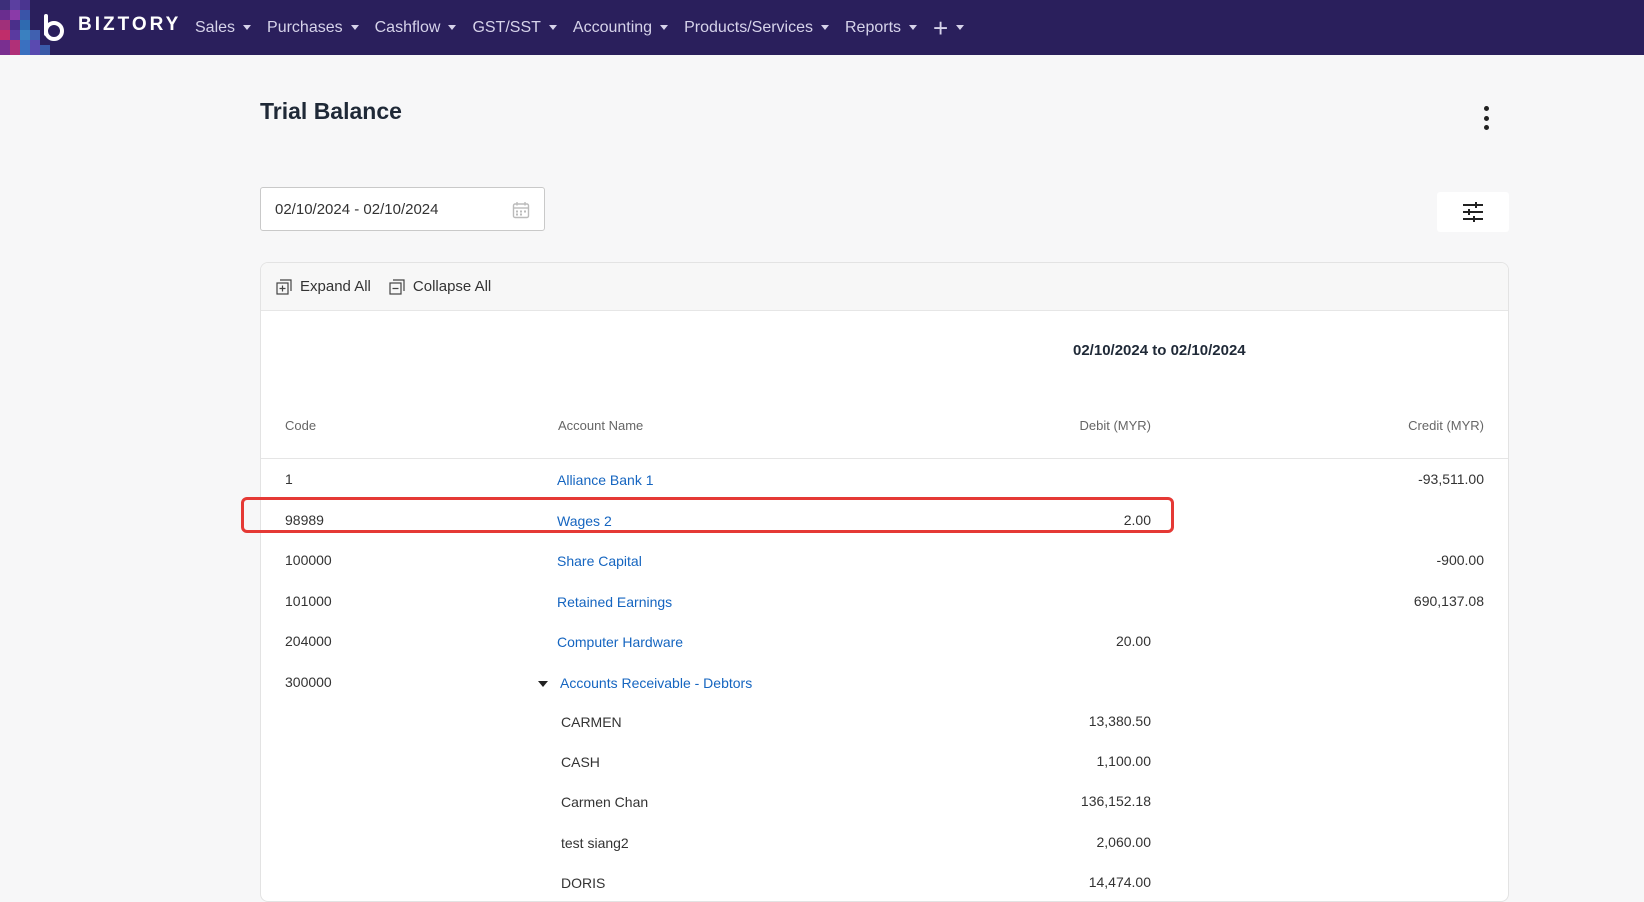 Image resolution: width=1644 pixels, height=902 pixels. I want to click on nav-gst-sst: GST/SST, so click(514, 27).